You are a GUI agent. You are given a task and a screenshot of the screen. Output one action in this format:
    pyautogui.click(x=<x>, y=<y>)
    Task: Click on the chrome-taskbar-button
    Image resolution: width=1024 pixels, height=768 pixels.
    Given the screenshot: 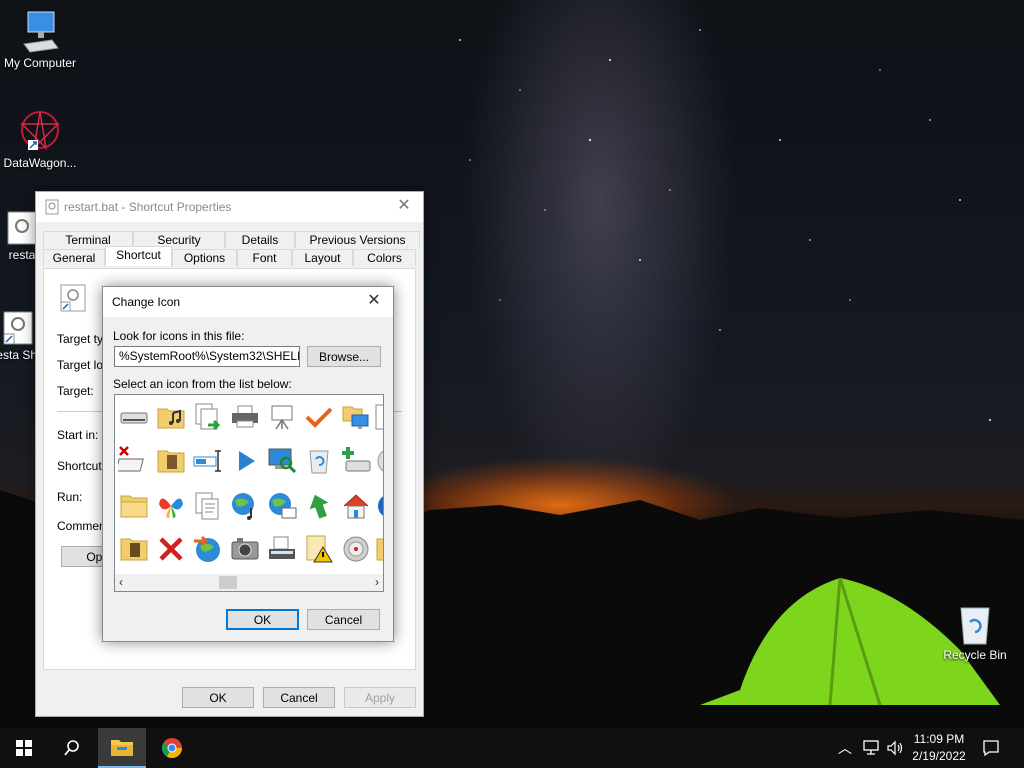 What is the action you would take?
    pyautogui.click(x=172, y=748)
    